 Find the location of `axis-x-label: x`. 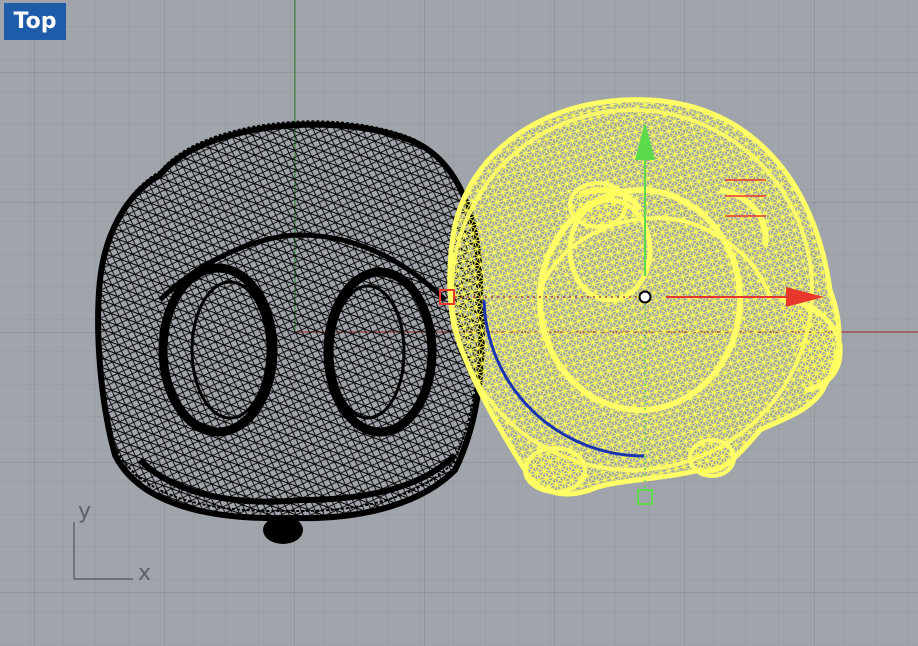

axis-x-label: x is located at coordinates (144, 573).